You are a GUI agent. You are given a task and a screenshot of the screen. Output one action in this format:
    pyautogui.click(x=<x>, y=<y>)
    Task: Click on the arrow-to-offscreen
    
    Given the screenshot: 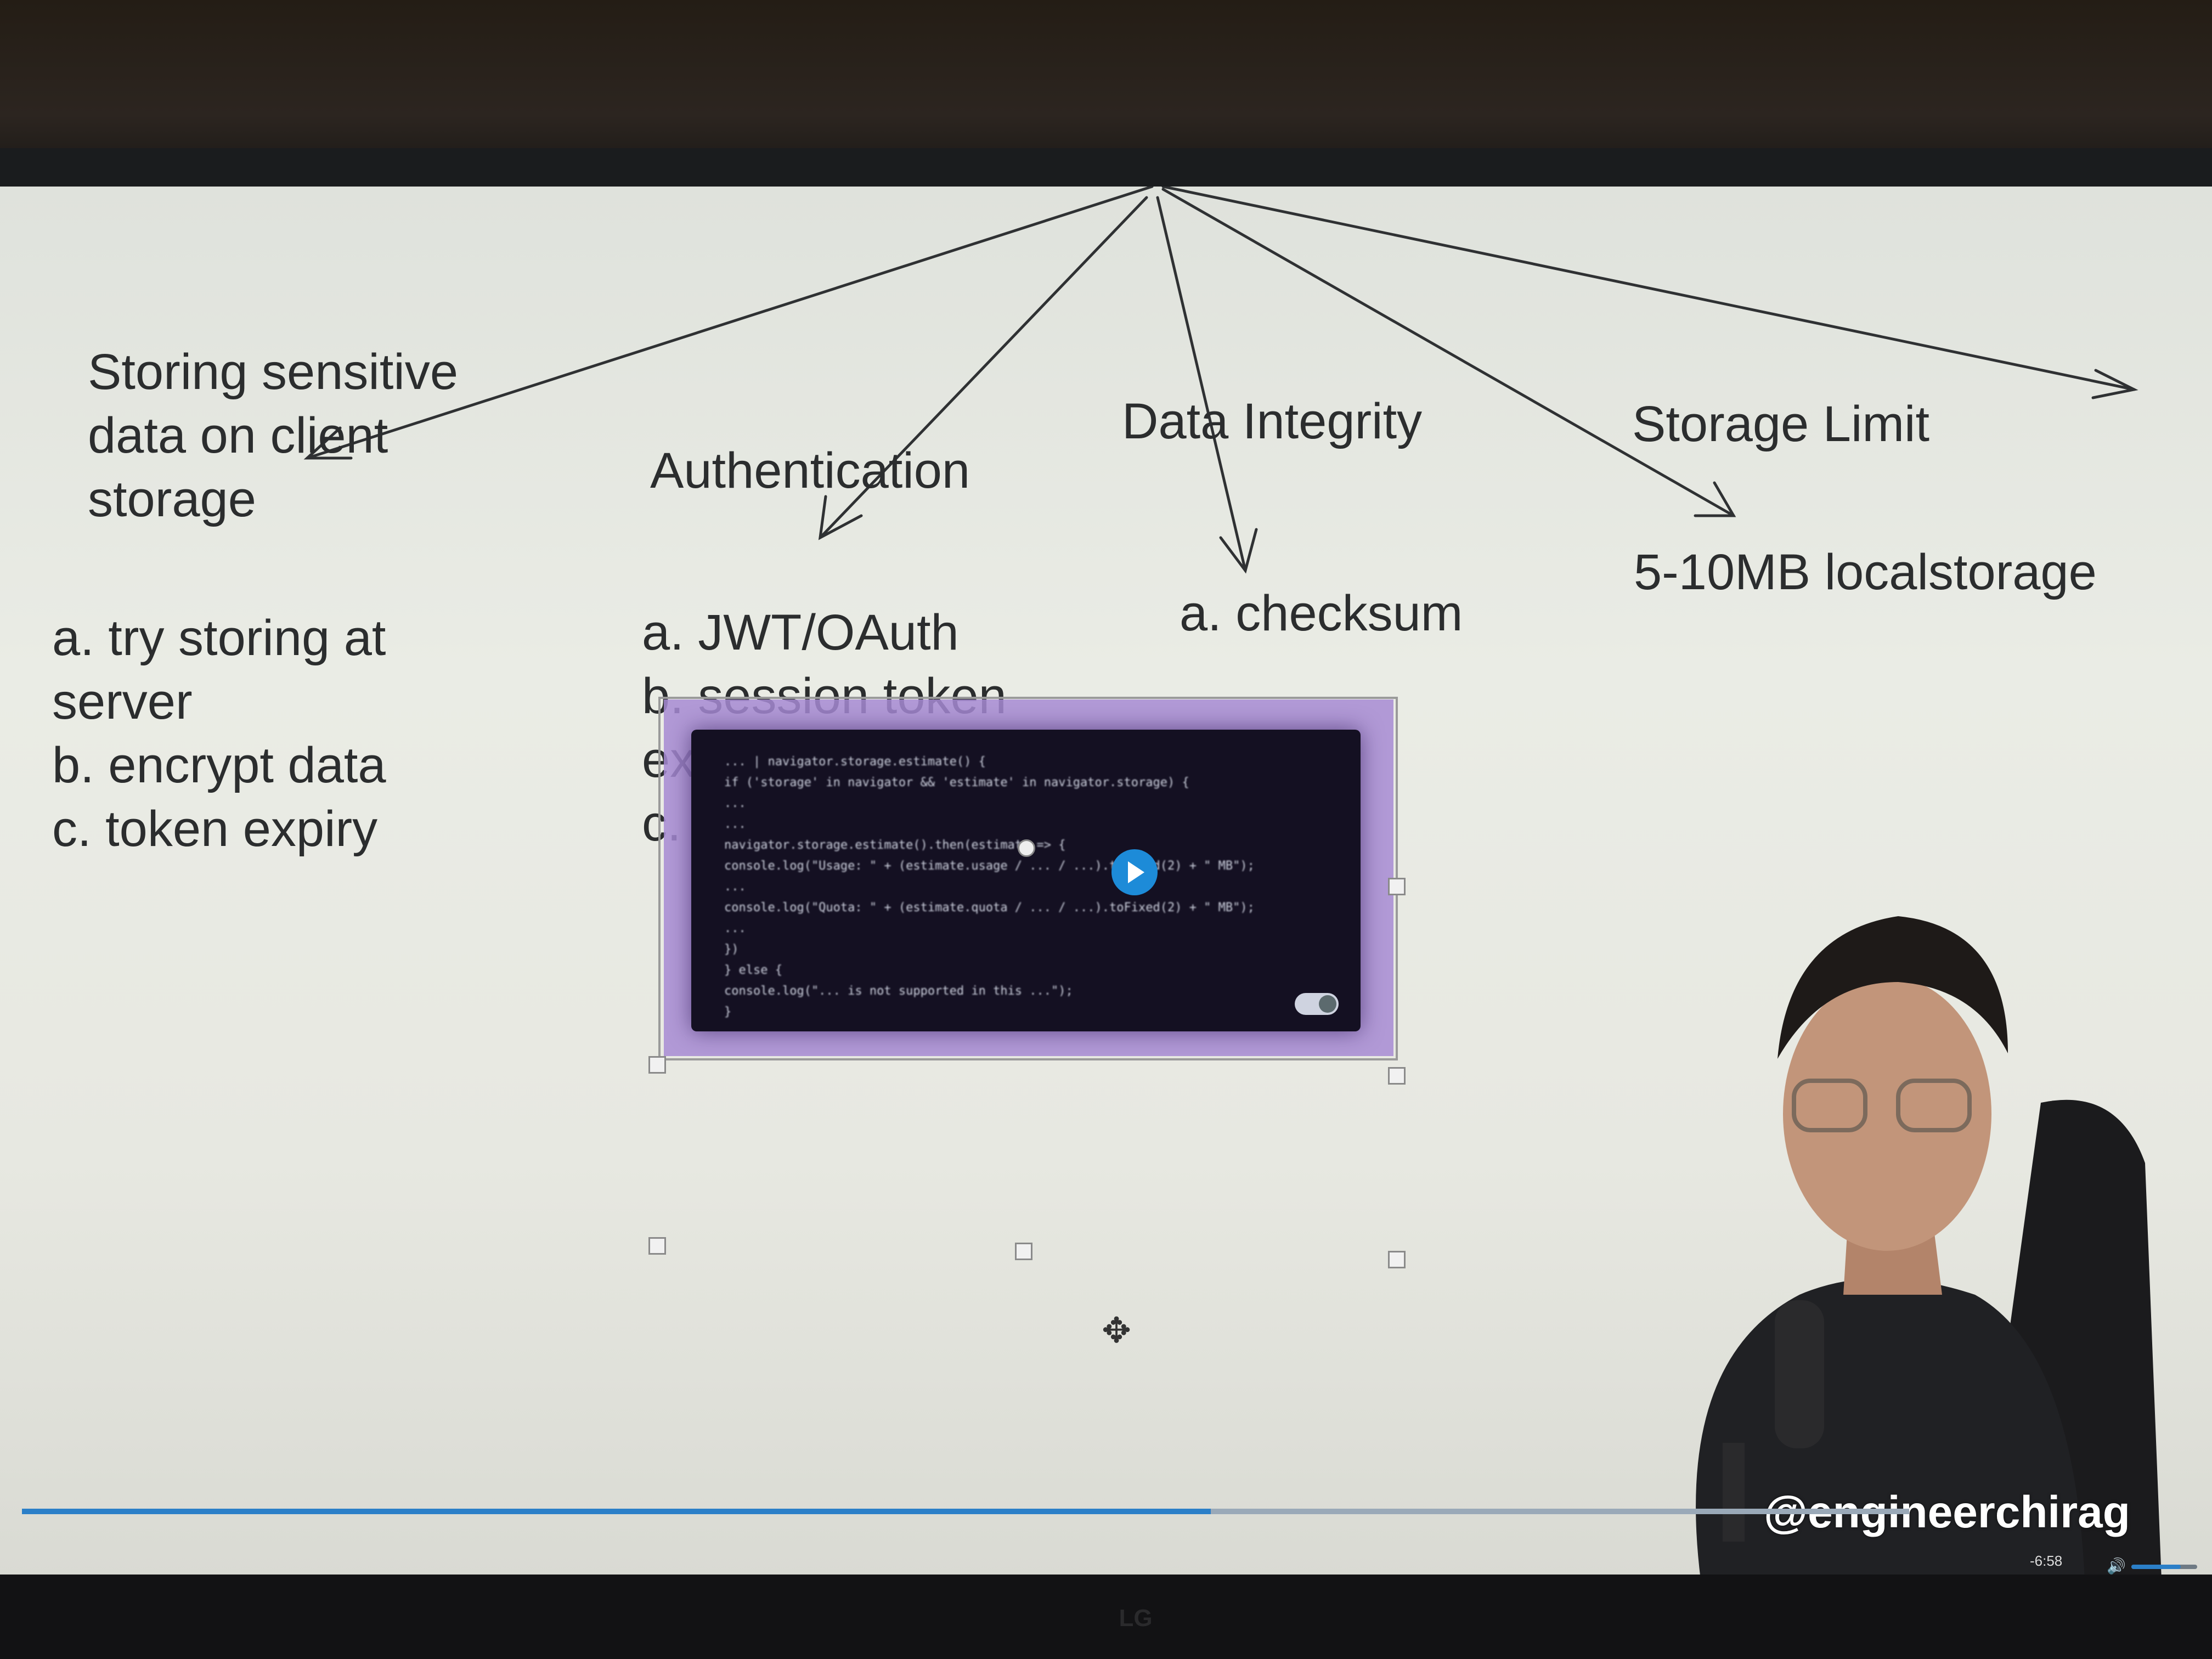 What is the action you would take?
    pyautogui.click(x=1648, y=289)
    